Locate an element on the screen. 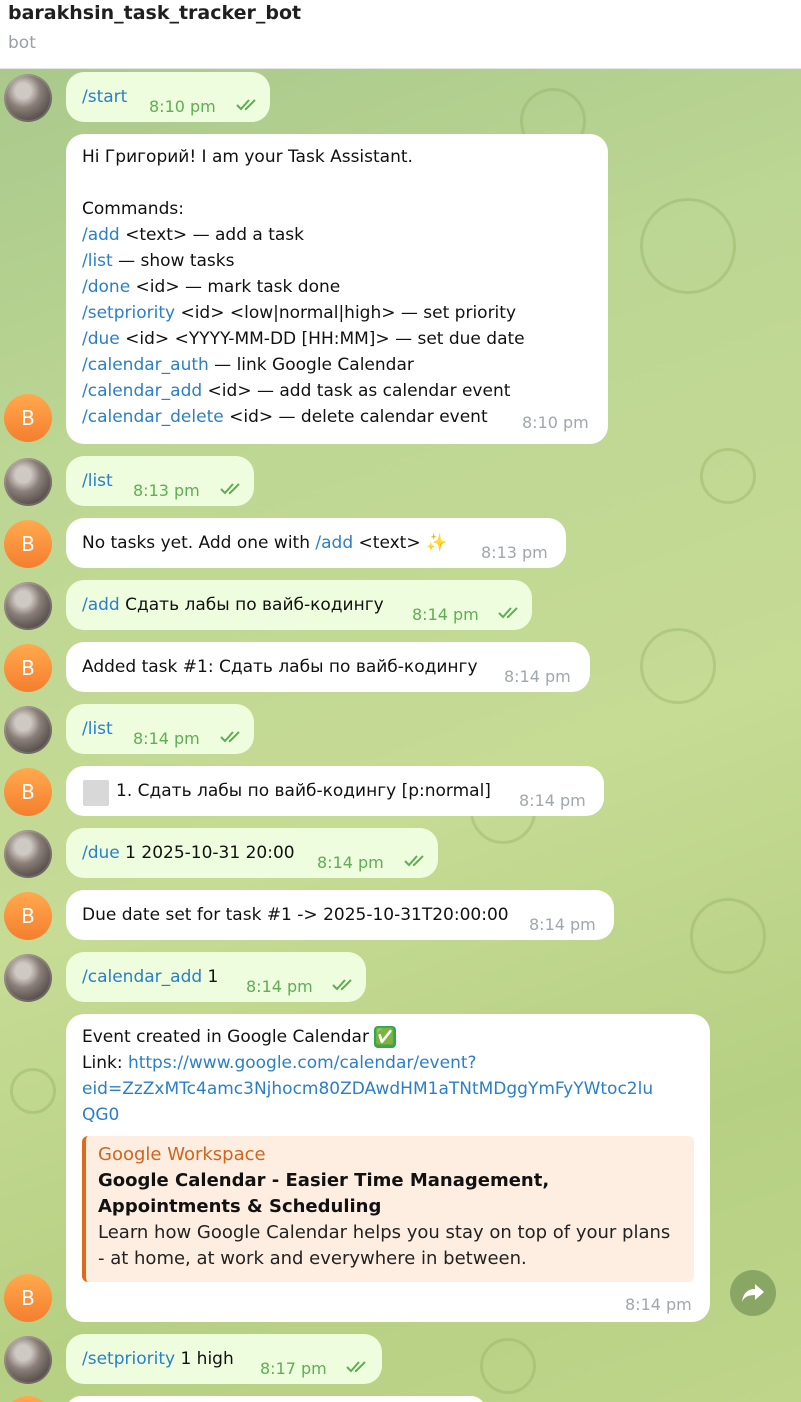 Image resolution: width=801 pixels, height=1402 pixels. command-line: /add <text> — add a task is located at coordinates (337, 235).